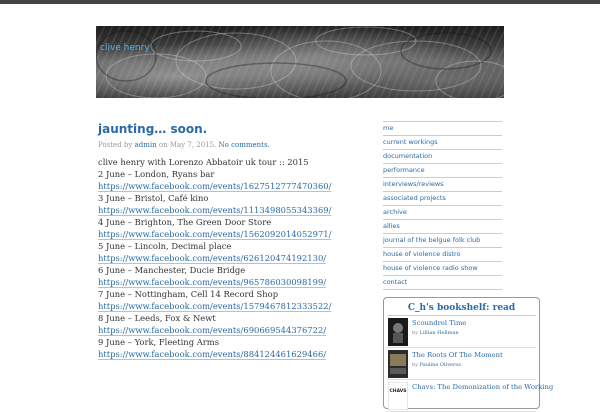  I want to click on sidebar-item-distro: house of violence distro, so click(442, 254).